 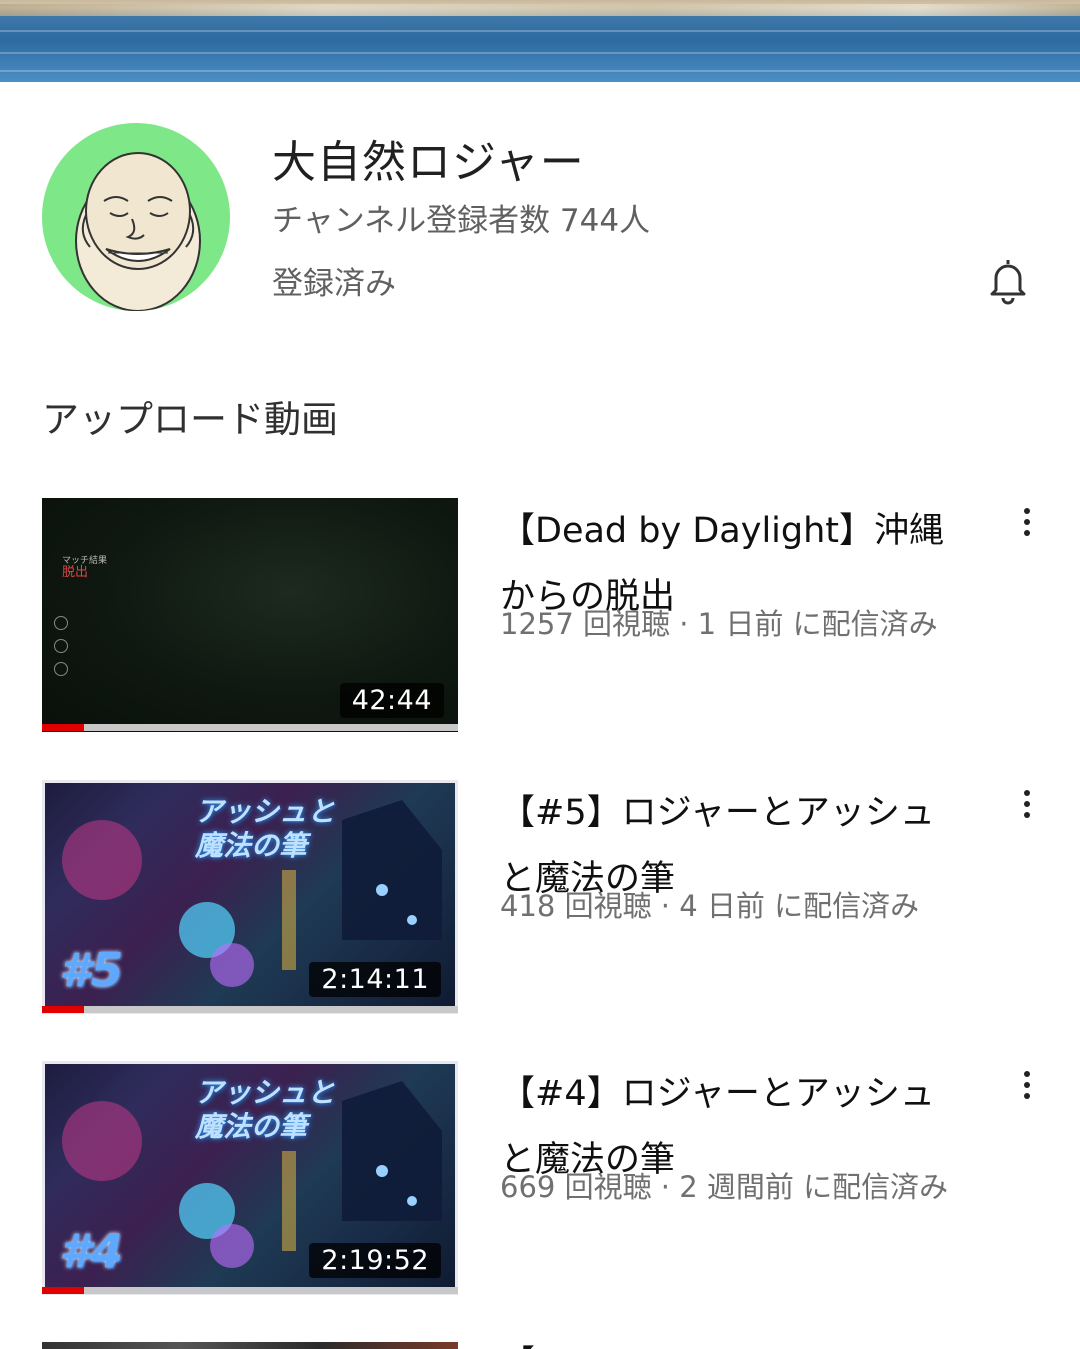 I want to click on video-meta: 1257 回視聴 · 1 日前 に配信済み, so click(x=719, y=624).